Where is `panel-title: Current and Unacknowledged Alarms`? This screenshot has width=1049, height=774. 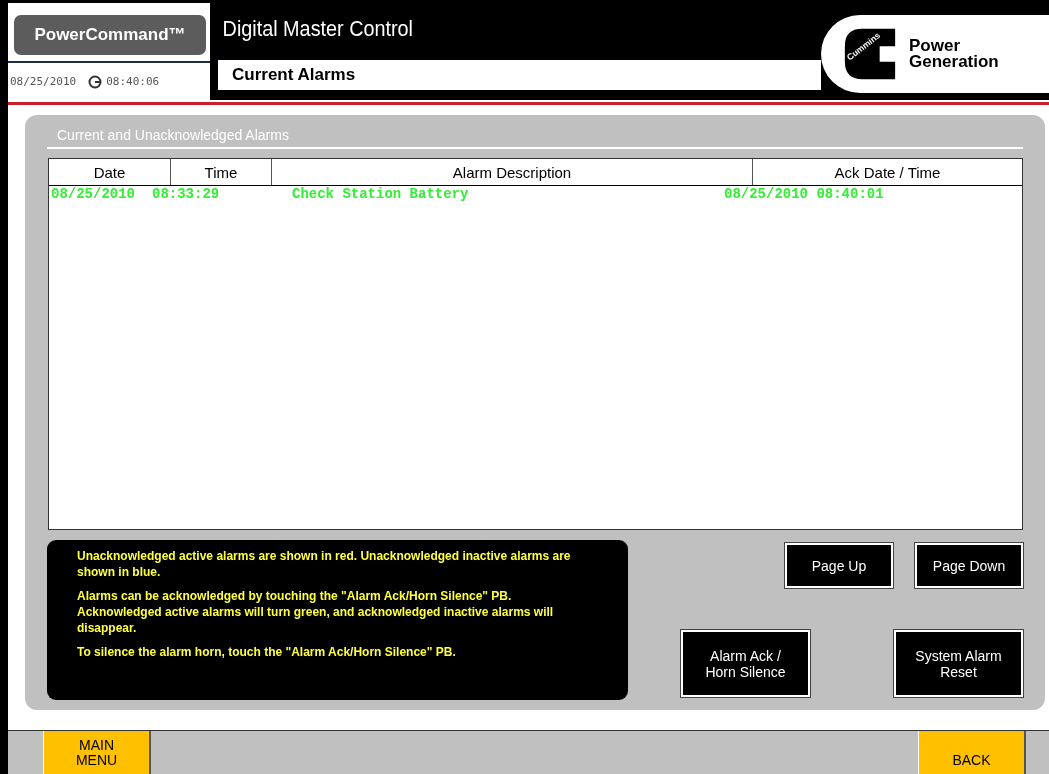
panel-title: Current and Unacknowledged Alarms is located at coordinates (535, 138).